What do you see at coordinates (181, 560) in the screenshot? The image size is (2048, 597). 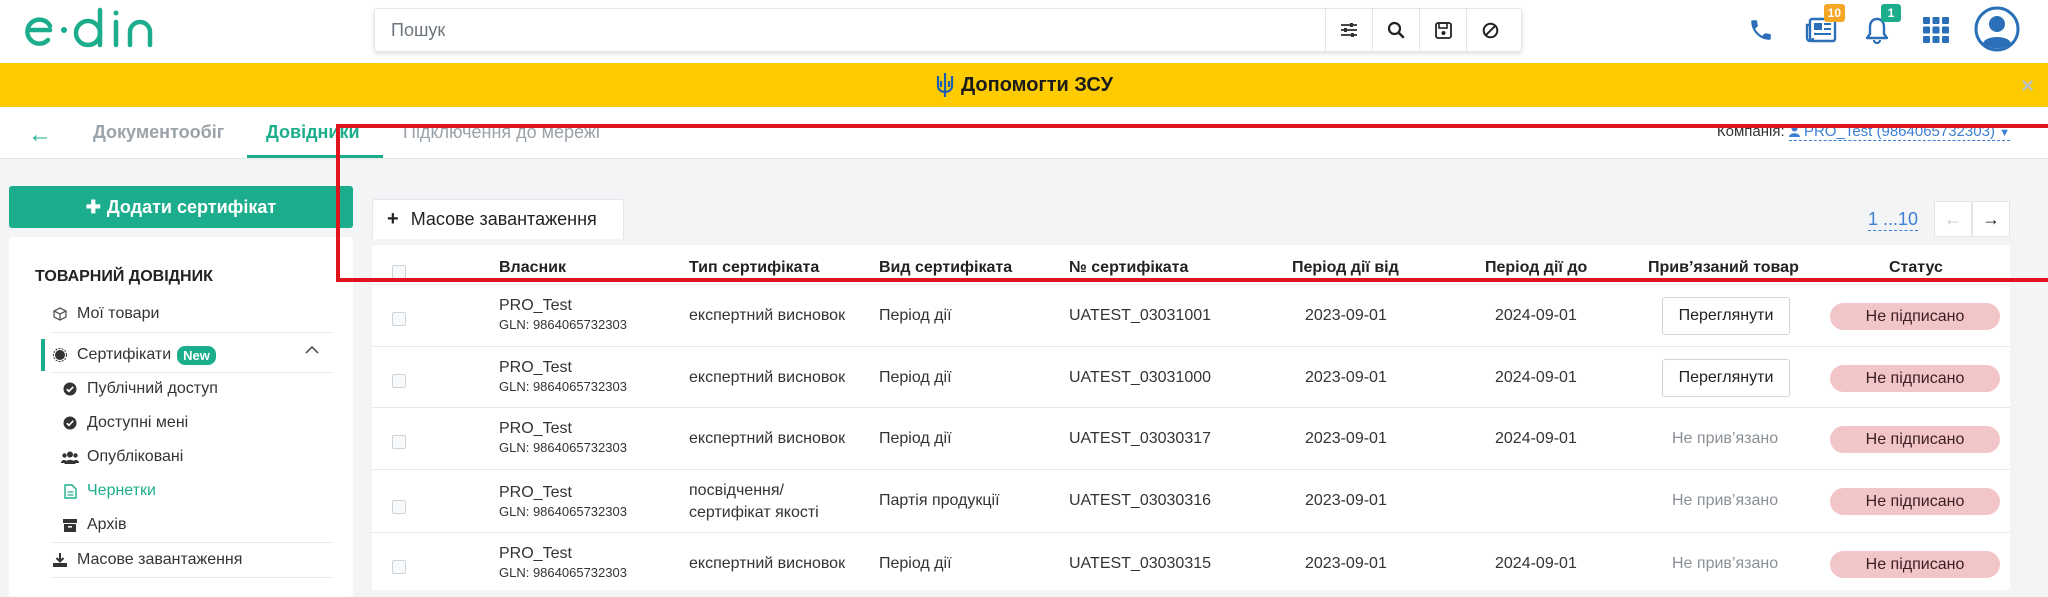 I see `sidebar-item-bulk-upload: Масове завантаження` at bounding box center [181, 560].